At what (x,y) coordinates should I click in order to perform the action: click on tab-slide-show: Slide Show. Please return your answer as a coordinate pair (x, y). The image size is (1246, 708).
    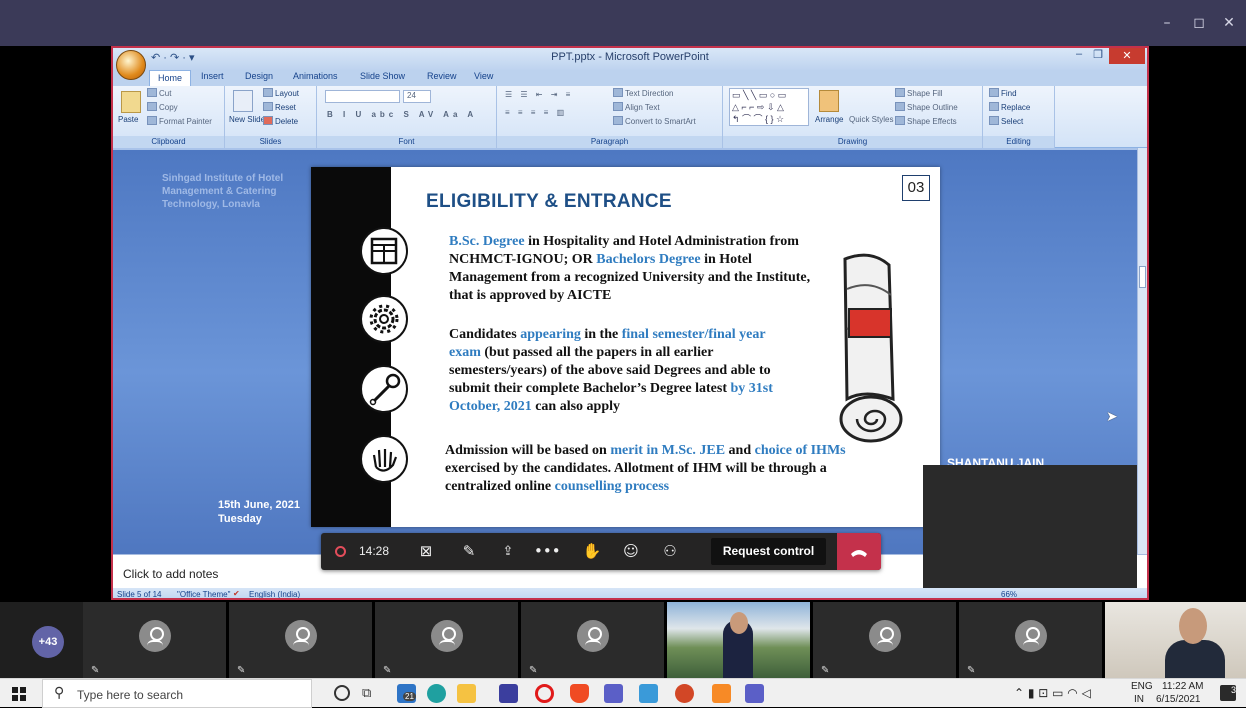
    Looking at the image, I should click on (382, 76).